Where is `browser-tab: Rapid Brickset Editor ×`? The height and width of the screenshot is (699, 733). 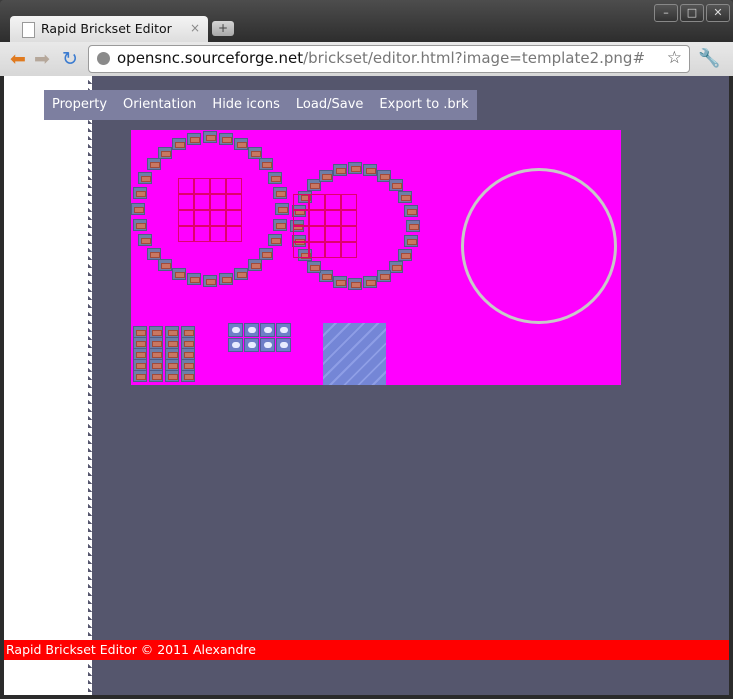 browser-tab: Rapid Brickset Editor × is located at coordinates (109, 30).